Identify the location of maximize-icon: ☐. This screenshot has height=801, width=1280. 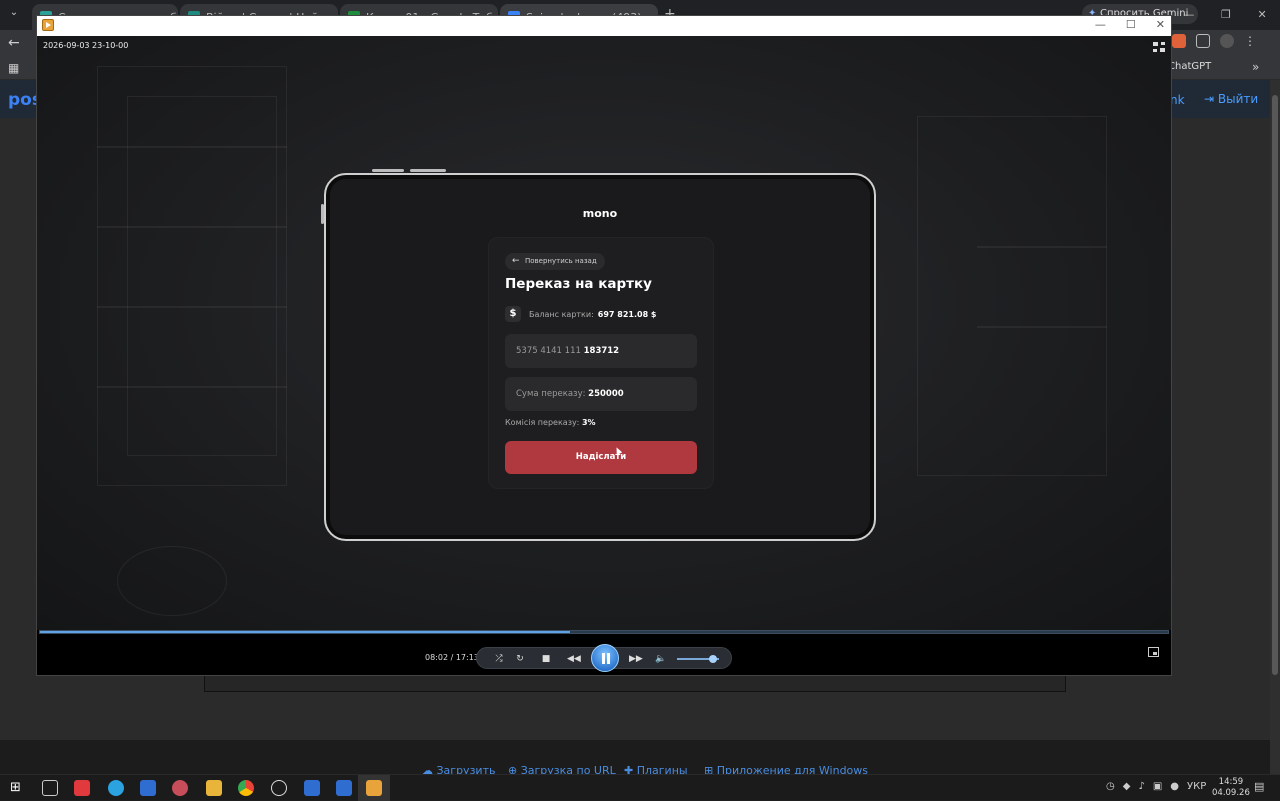
(1131, 24).